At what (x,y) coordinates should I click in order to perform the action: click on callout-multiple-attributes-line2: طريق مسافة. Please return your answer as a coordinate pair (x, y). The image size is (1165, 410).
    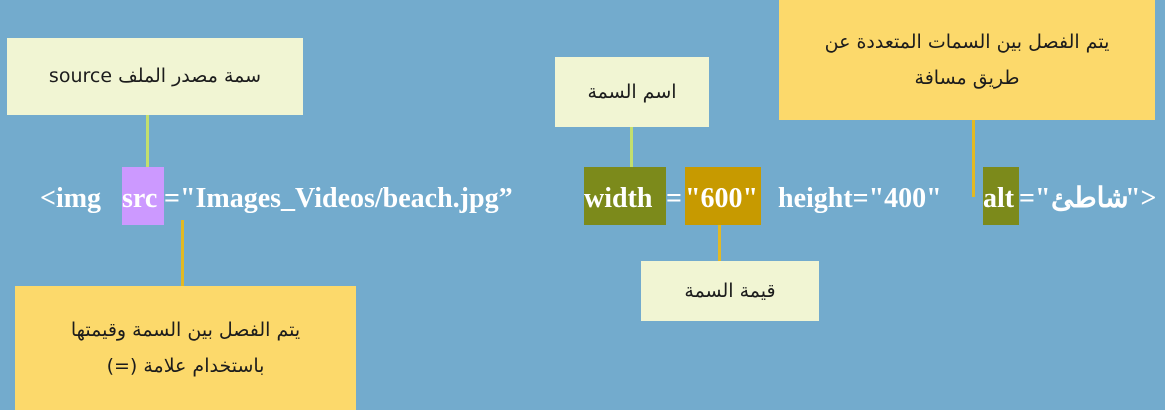
    Looking at the image, I should click on (967, 78).